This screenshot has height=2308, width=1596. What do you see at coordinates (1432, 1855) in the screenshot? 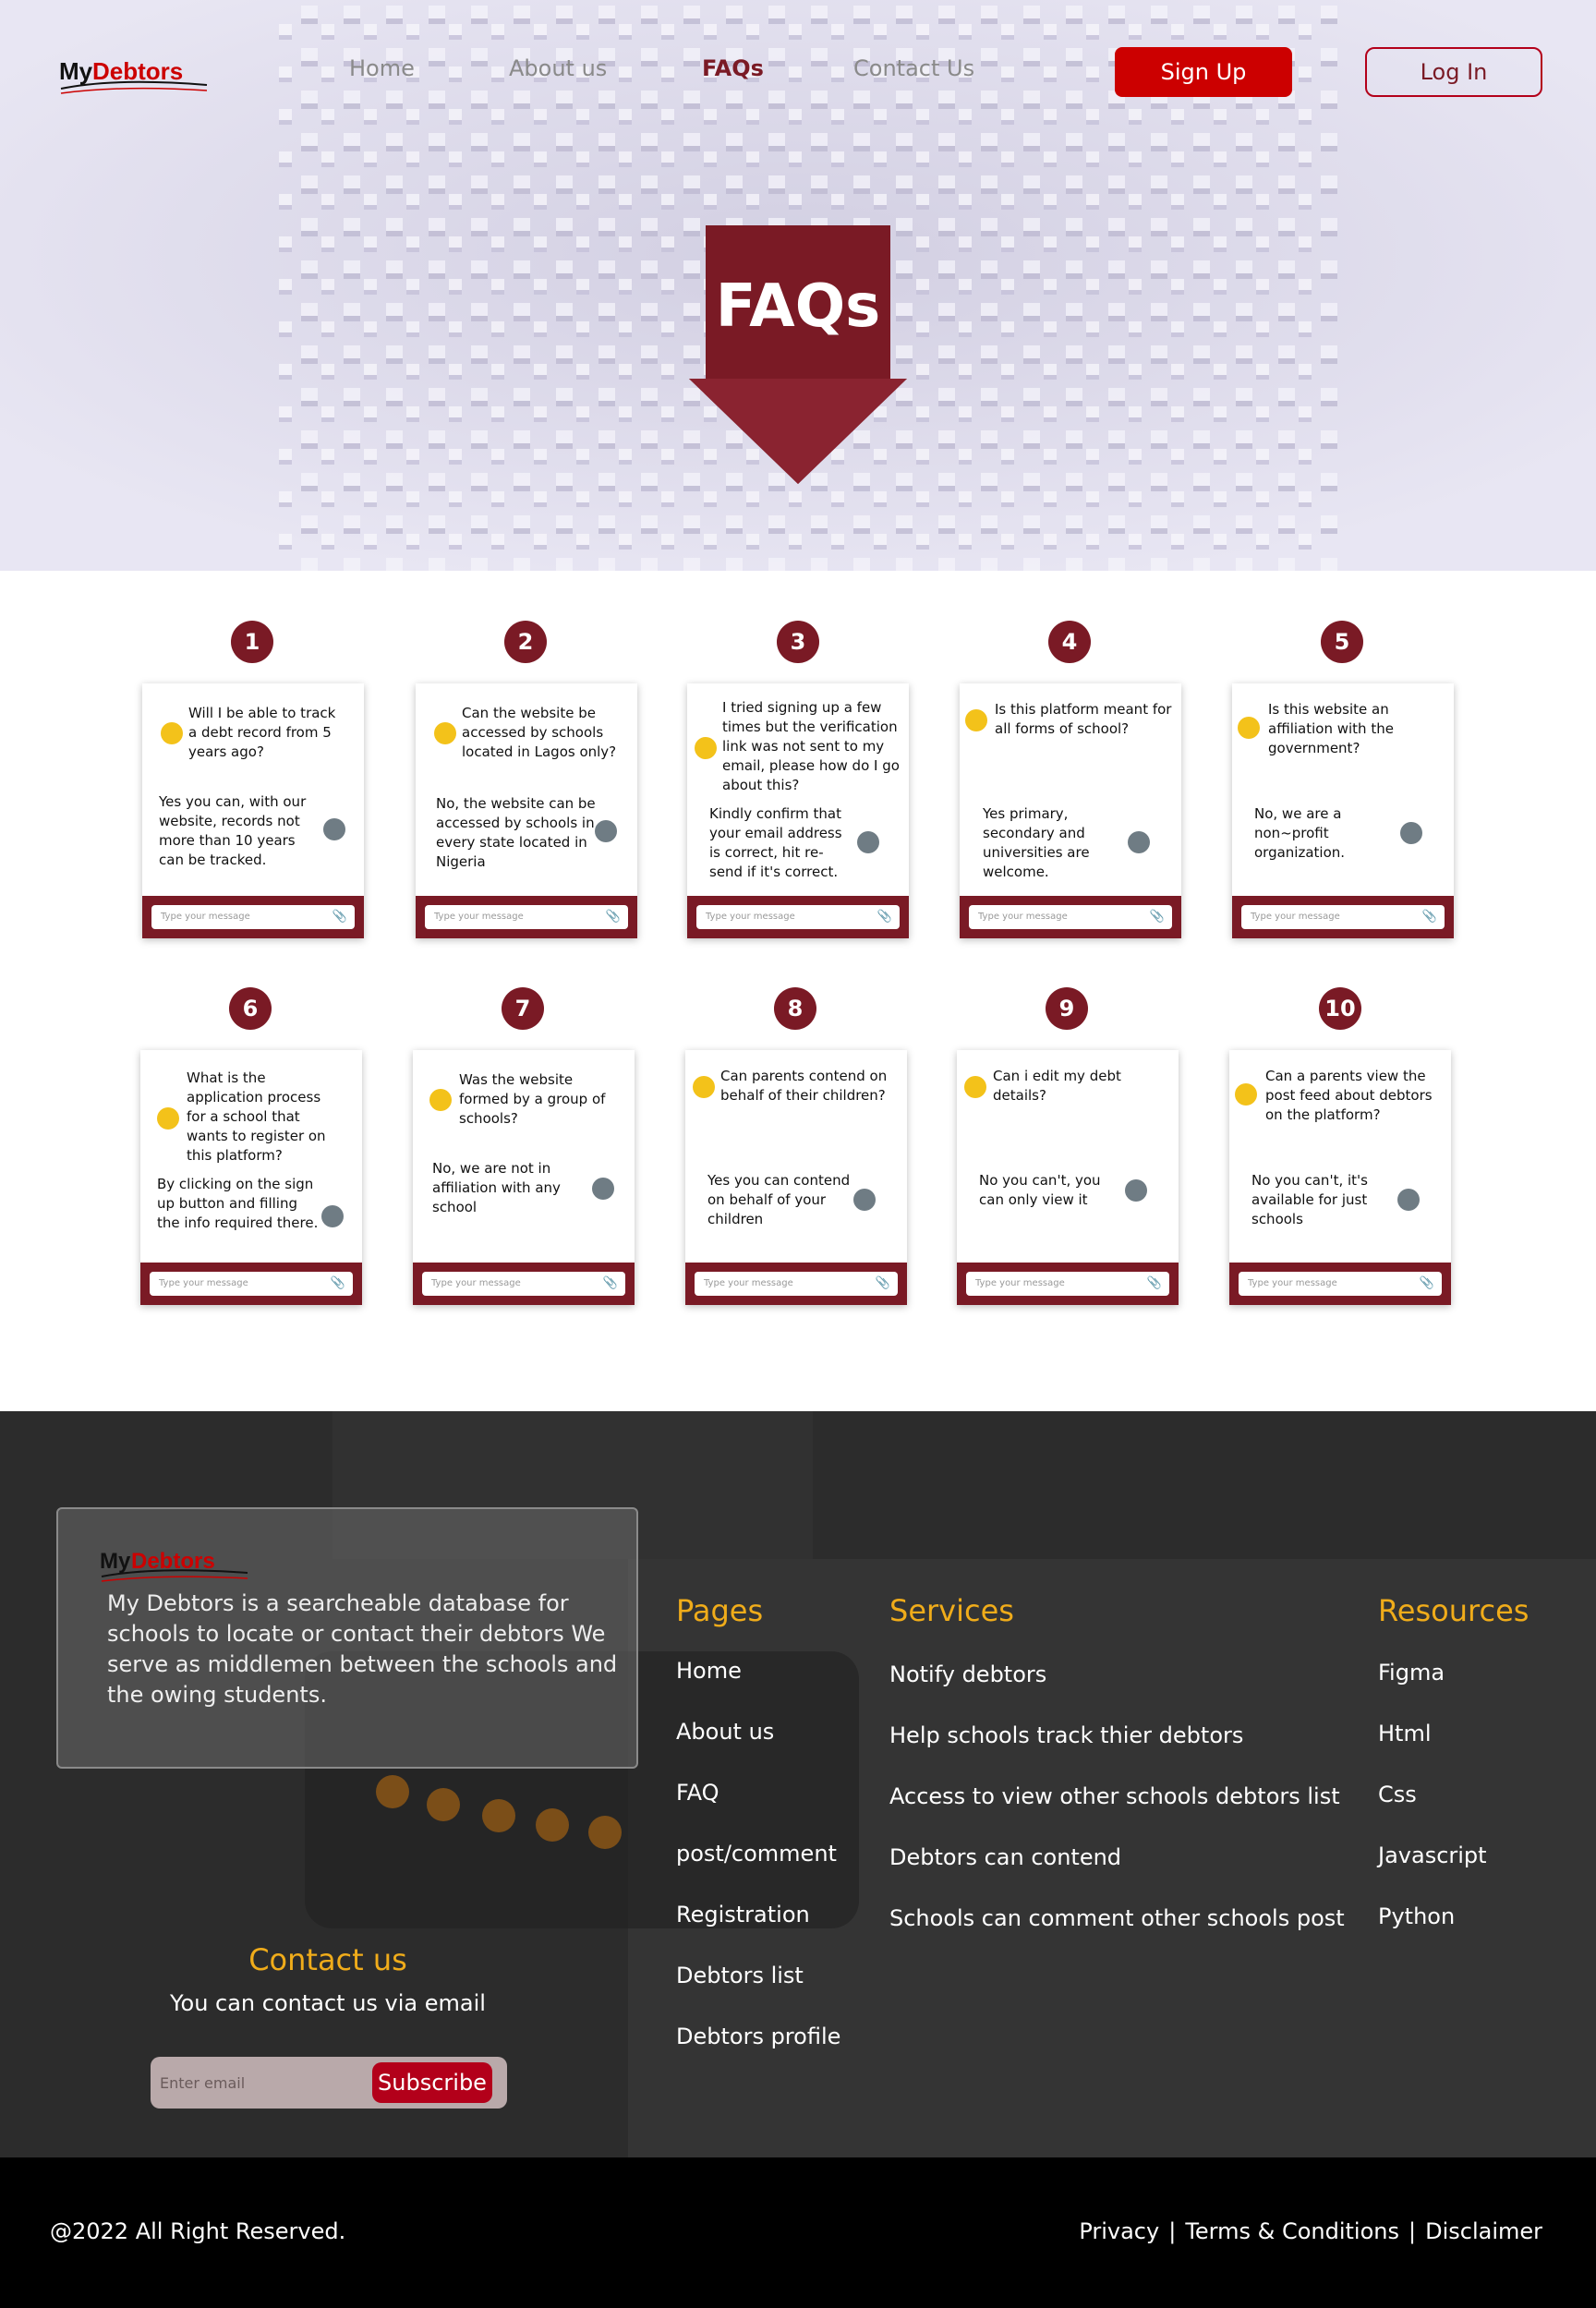
I see `resource-link: Javascript` at bounding box center [1432, 1855].